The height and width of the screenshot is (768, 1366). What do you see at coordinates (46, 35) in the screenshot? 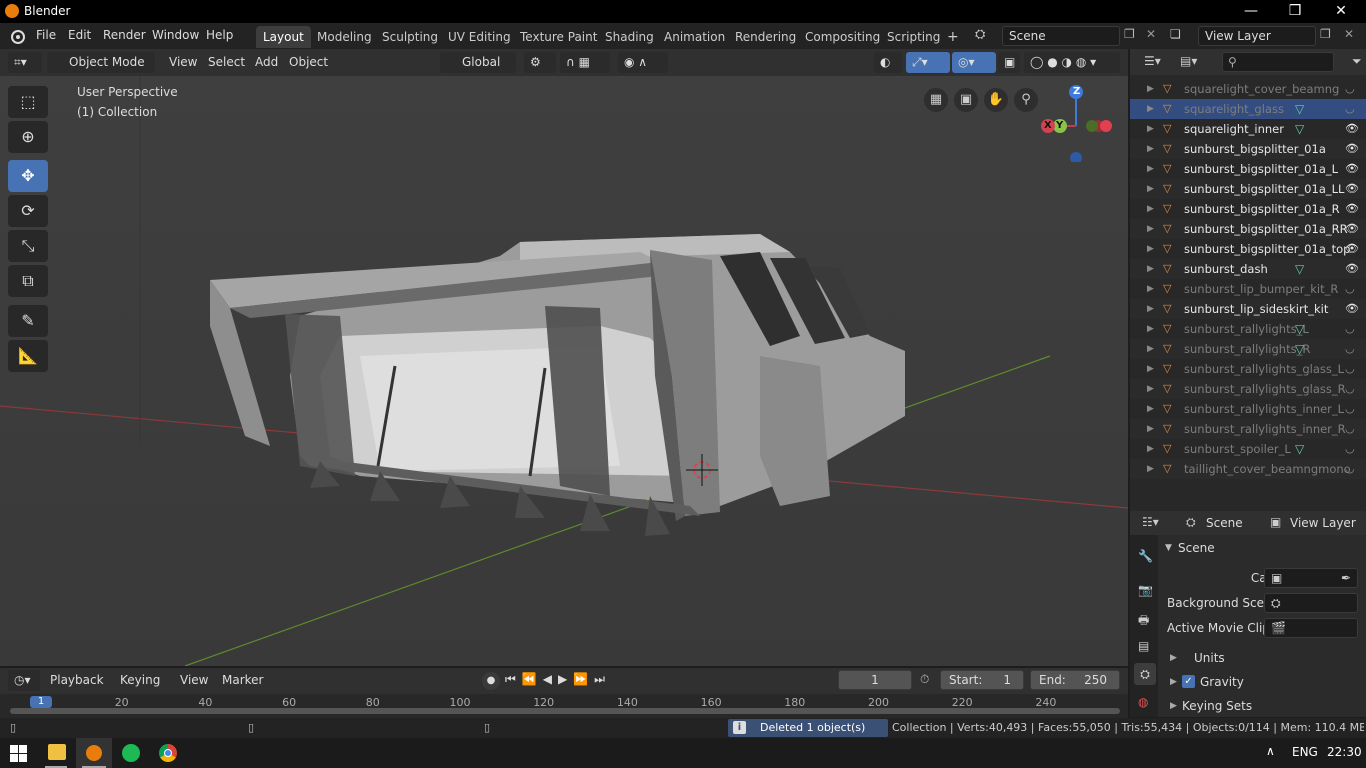
I see `menu-file: File` at bounding box center [46, 35].